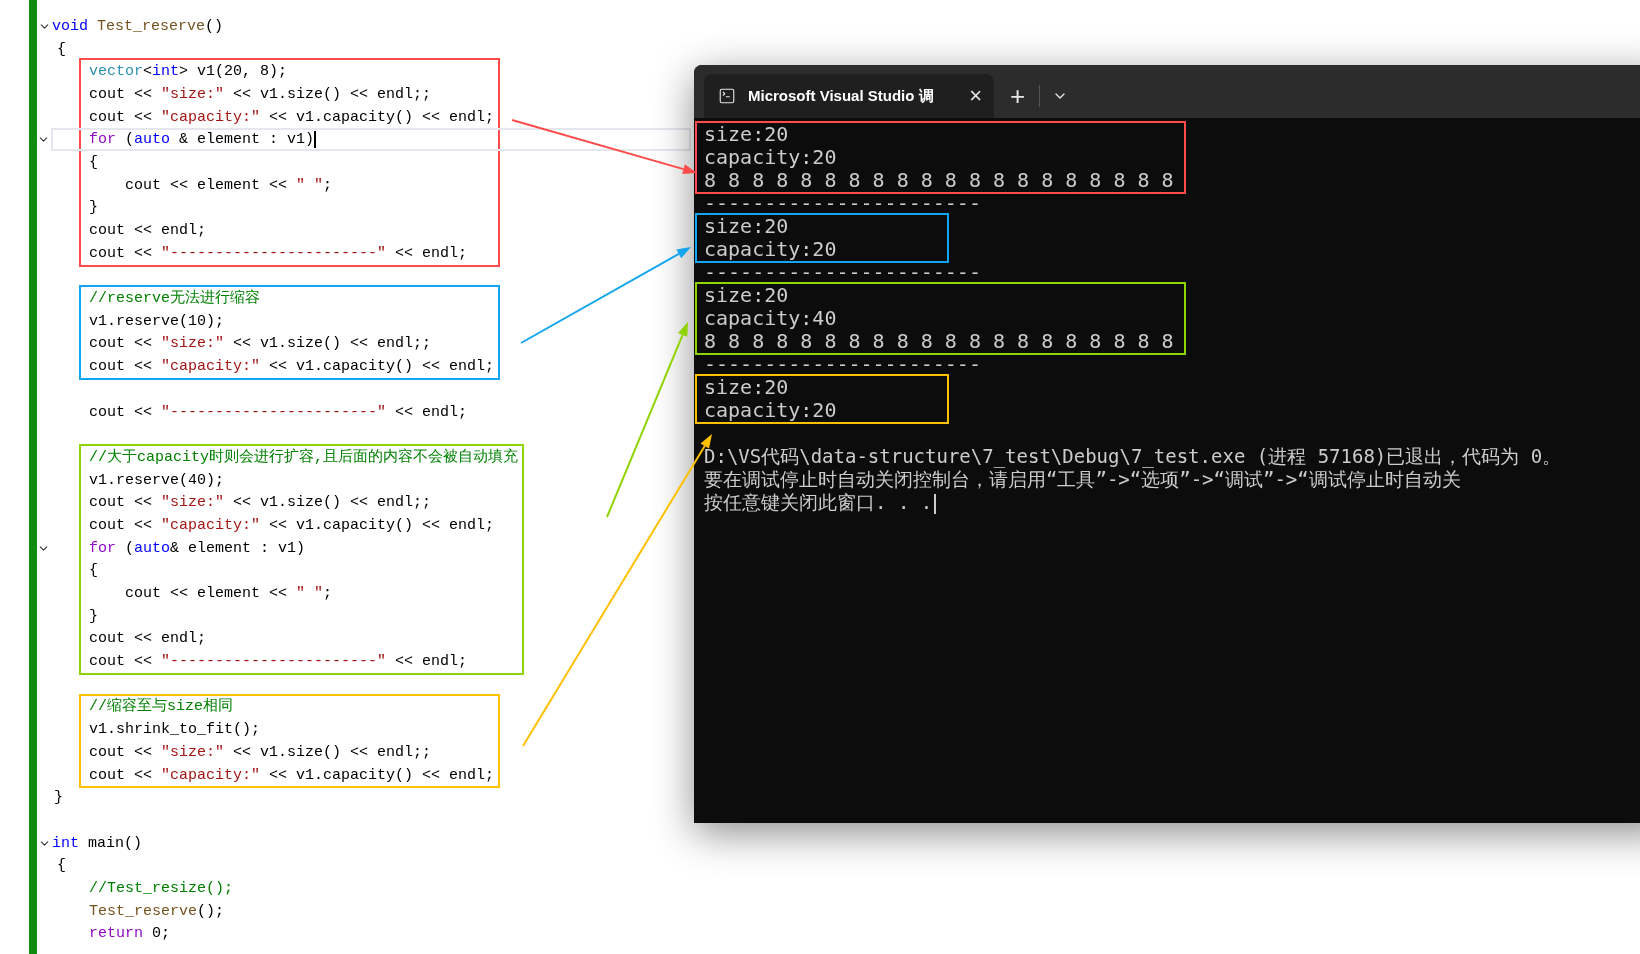 This screenshot has width=1640, height=954. Describe the element at coordinates (174, 299) in the screenshot. I see `code-line: //reserve无法进行缩容` at that location.